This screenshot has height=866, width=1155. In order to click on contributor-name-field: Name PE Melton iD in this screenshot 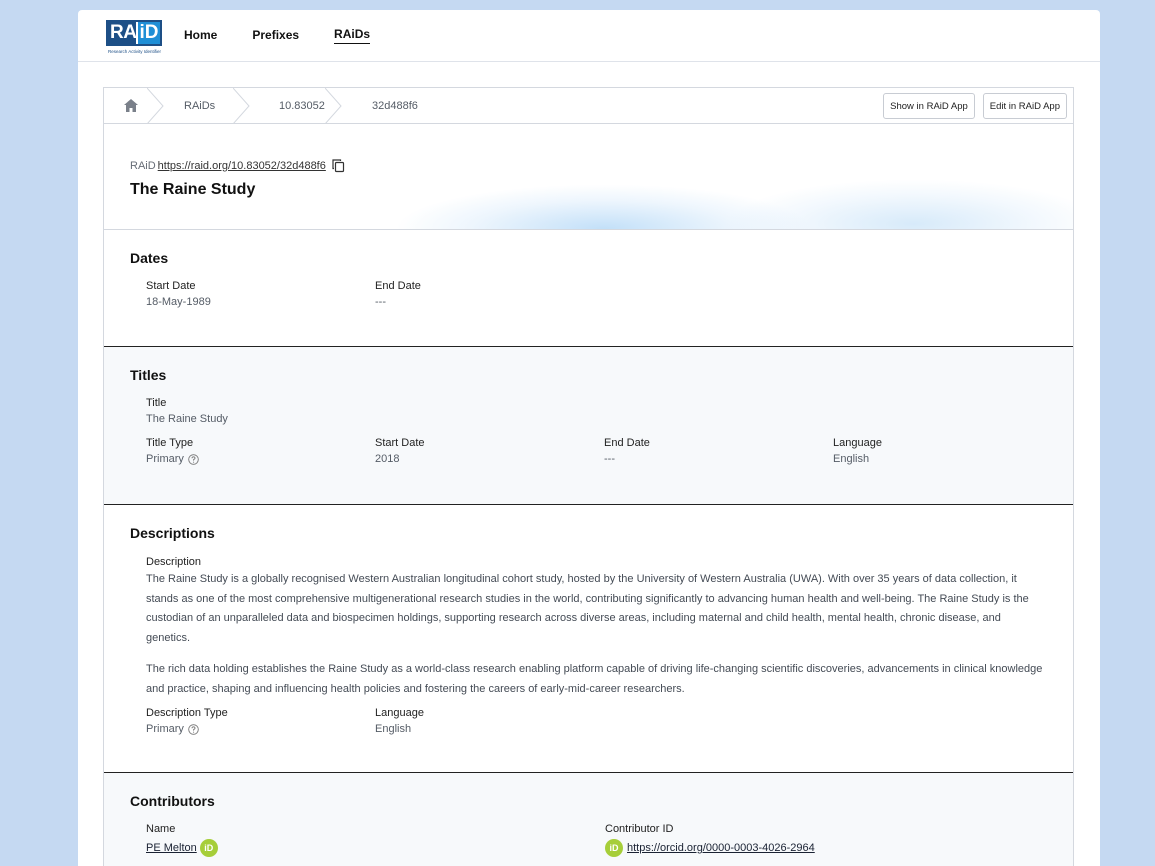, I will do `click(375, 840)`.